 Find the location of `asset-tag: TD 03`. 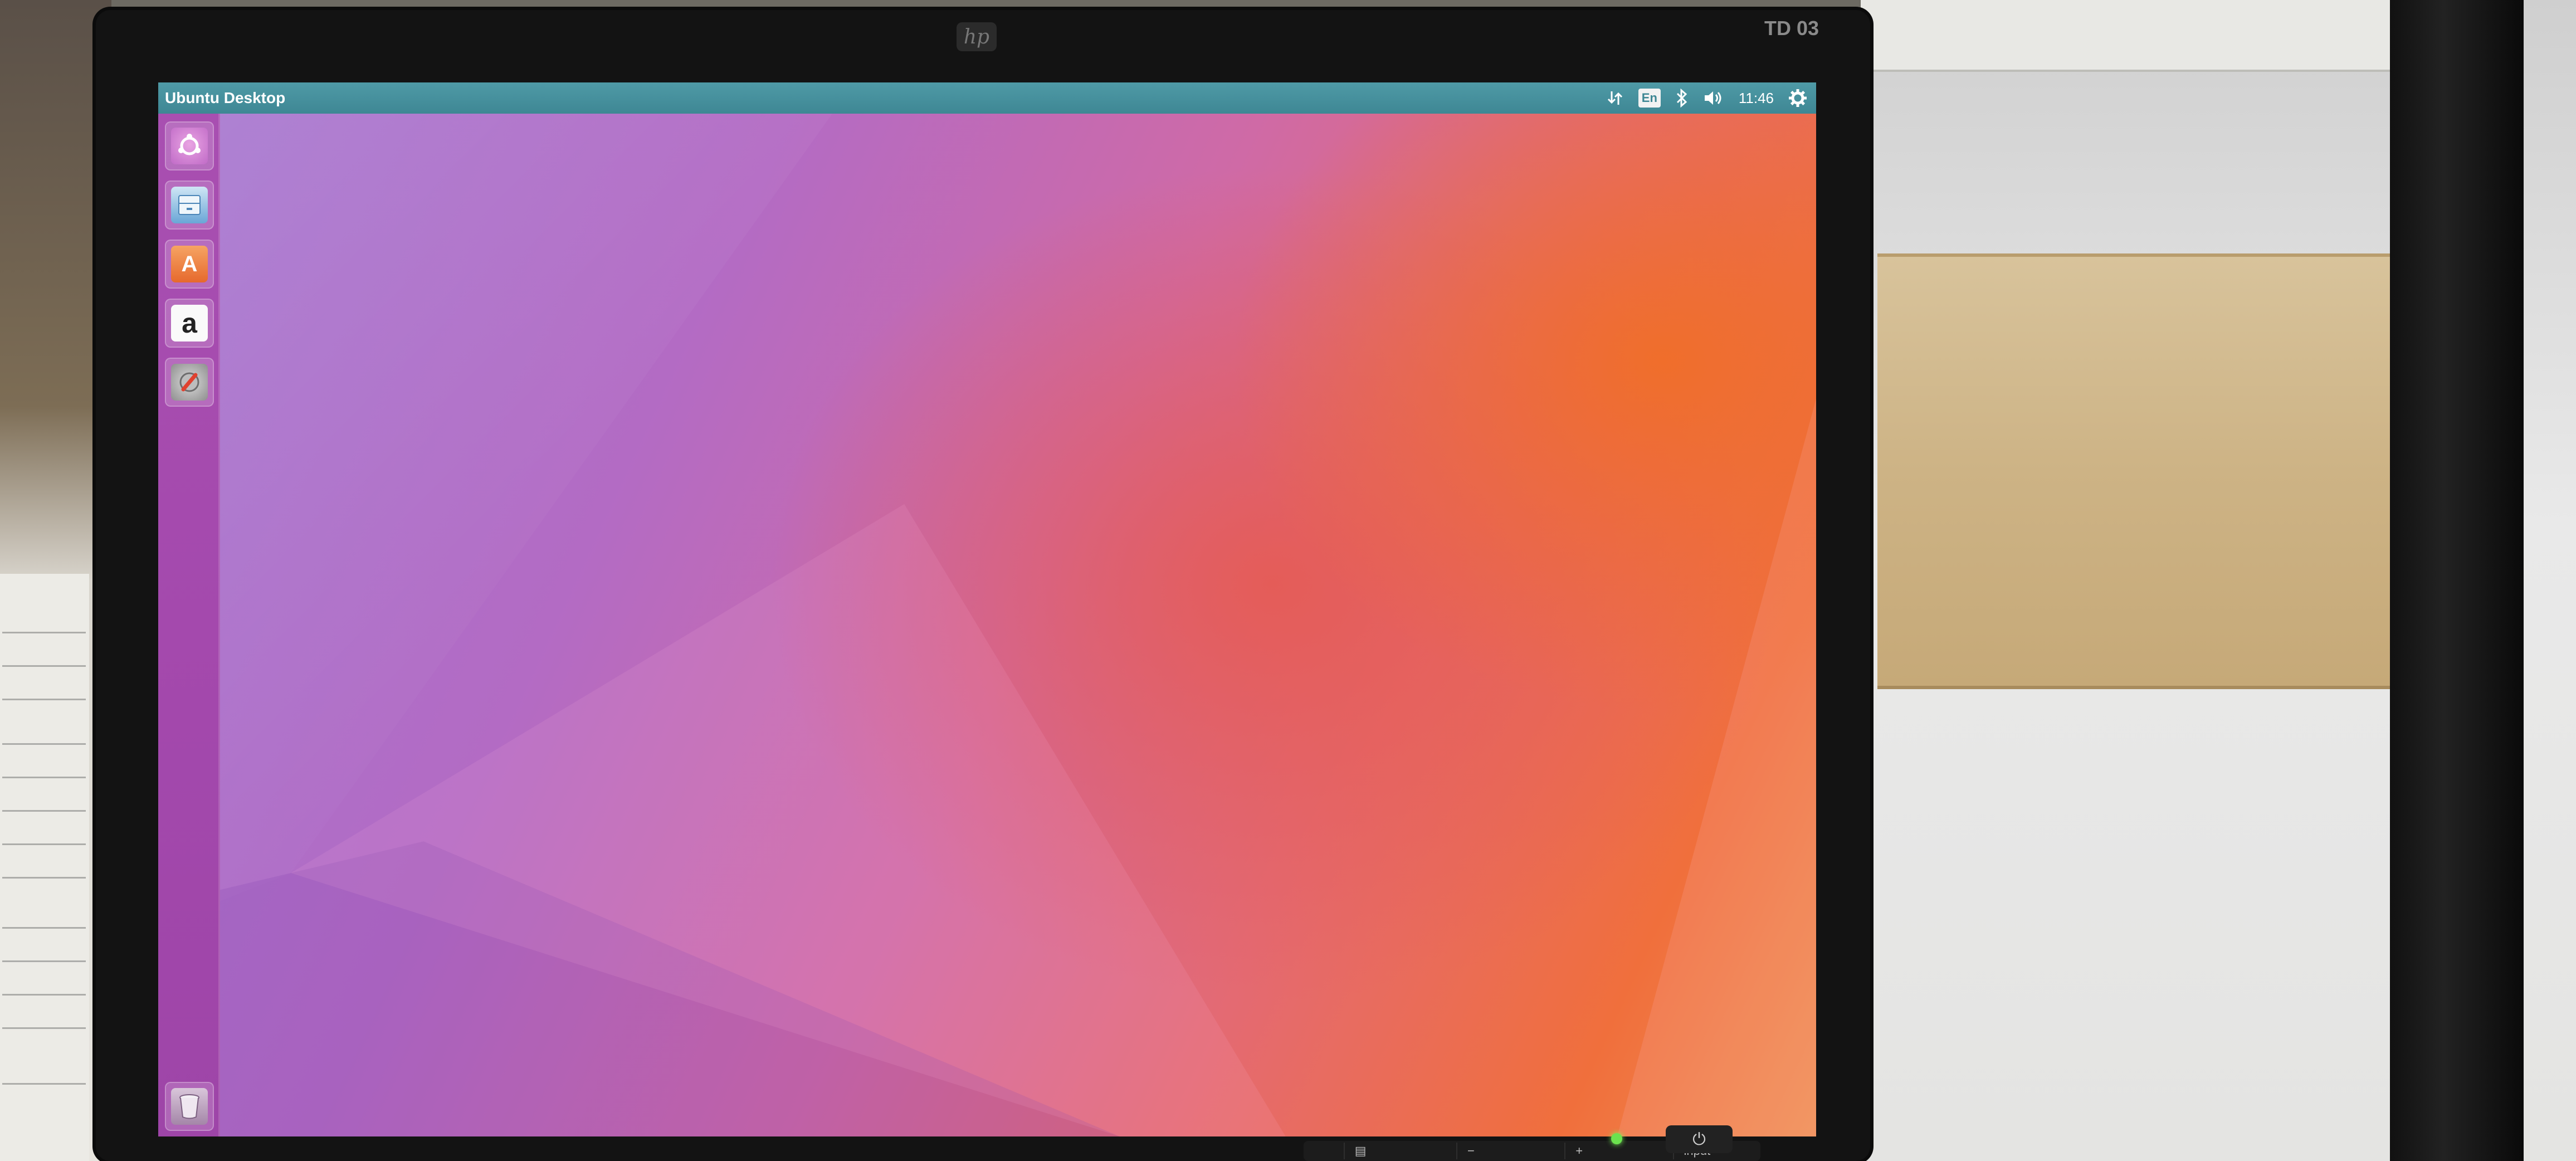

asset-tag: TD 03 is located at coordinates (1791, 28).